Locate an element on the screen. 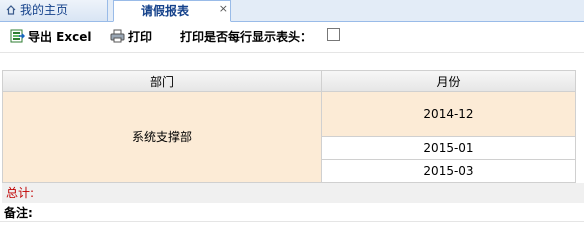 The width and height of the screenshot is (584, 240). column-header-department: 部门 is located at coordinates (162, 81).